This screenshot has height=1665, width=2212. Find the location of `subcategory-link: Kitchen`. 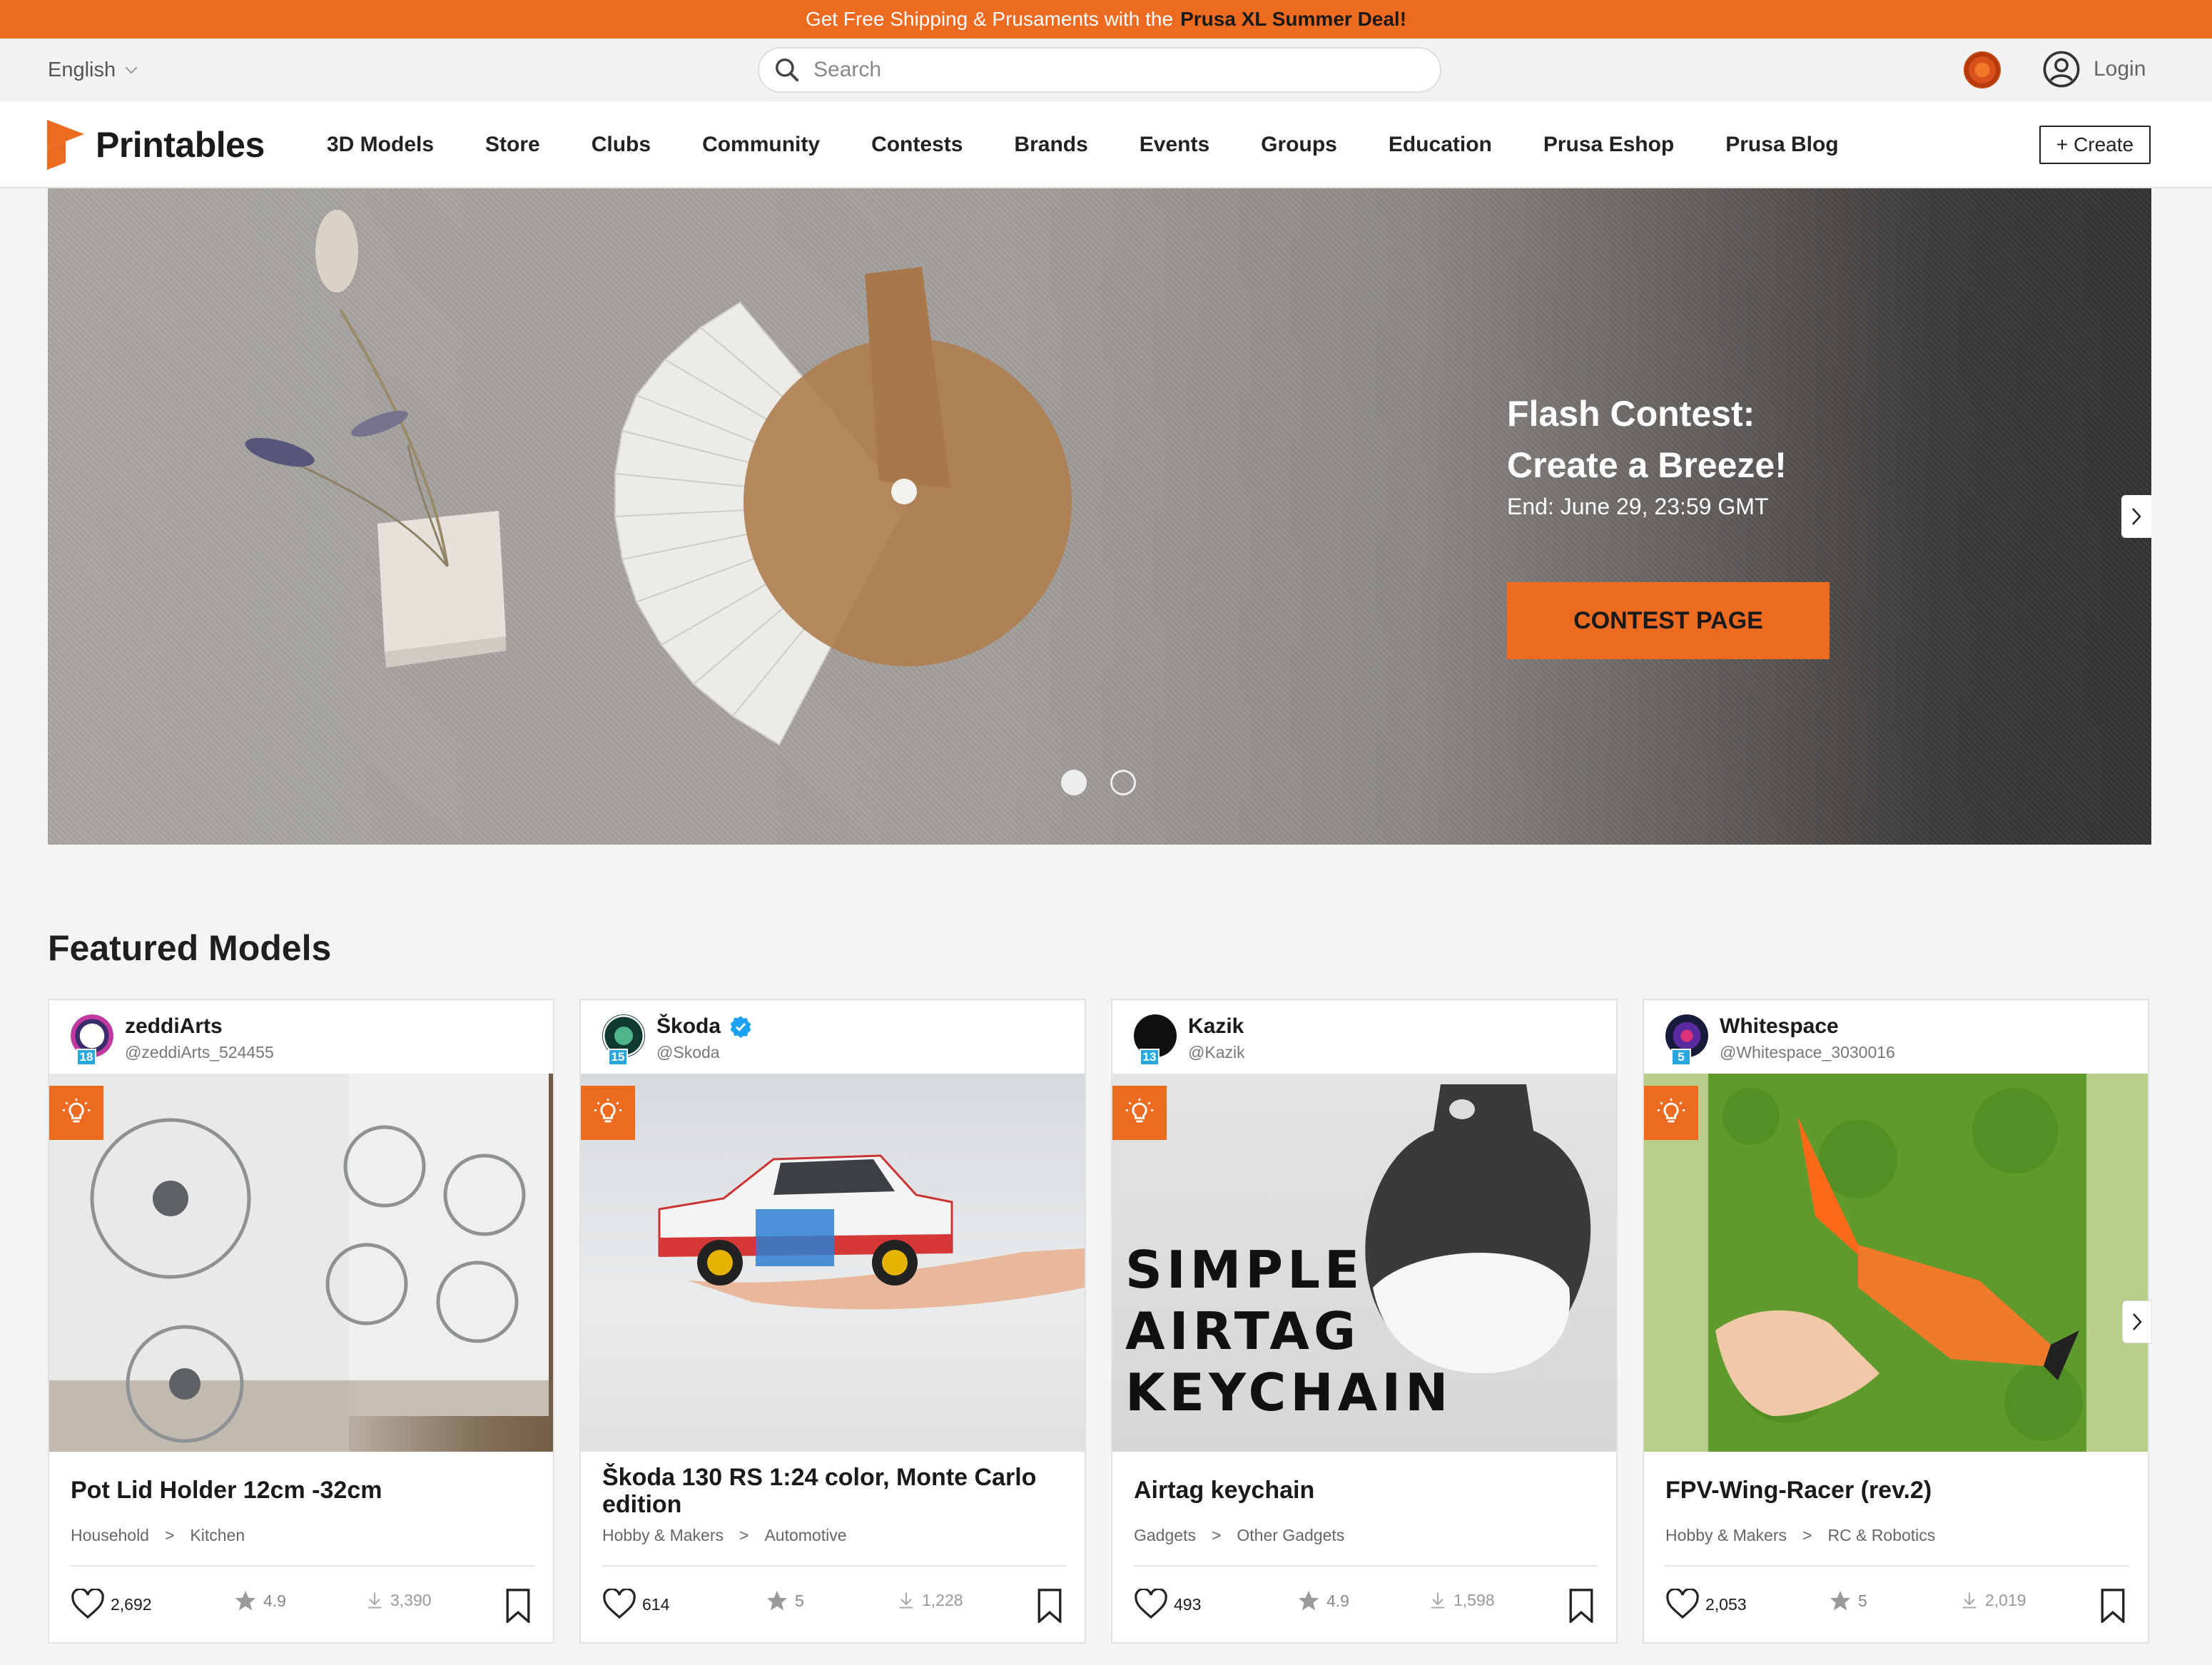

subcategory-link: Kitchen is located at coordinates (217, 1535).